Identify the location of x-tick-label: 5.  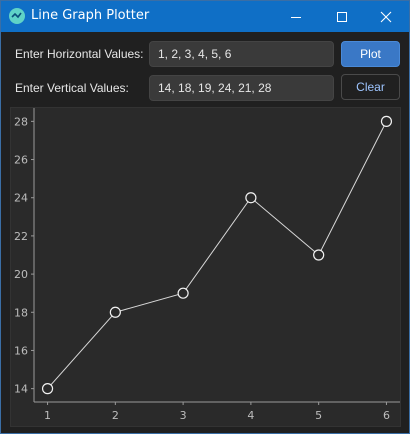
(318, 415).